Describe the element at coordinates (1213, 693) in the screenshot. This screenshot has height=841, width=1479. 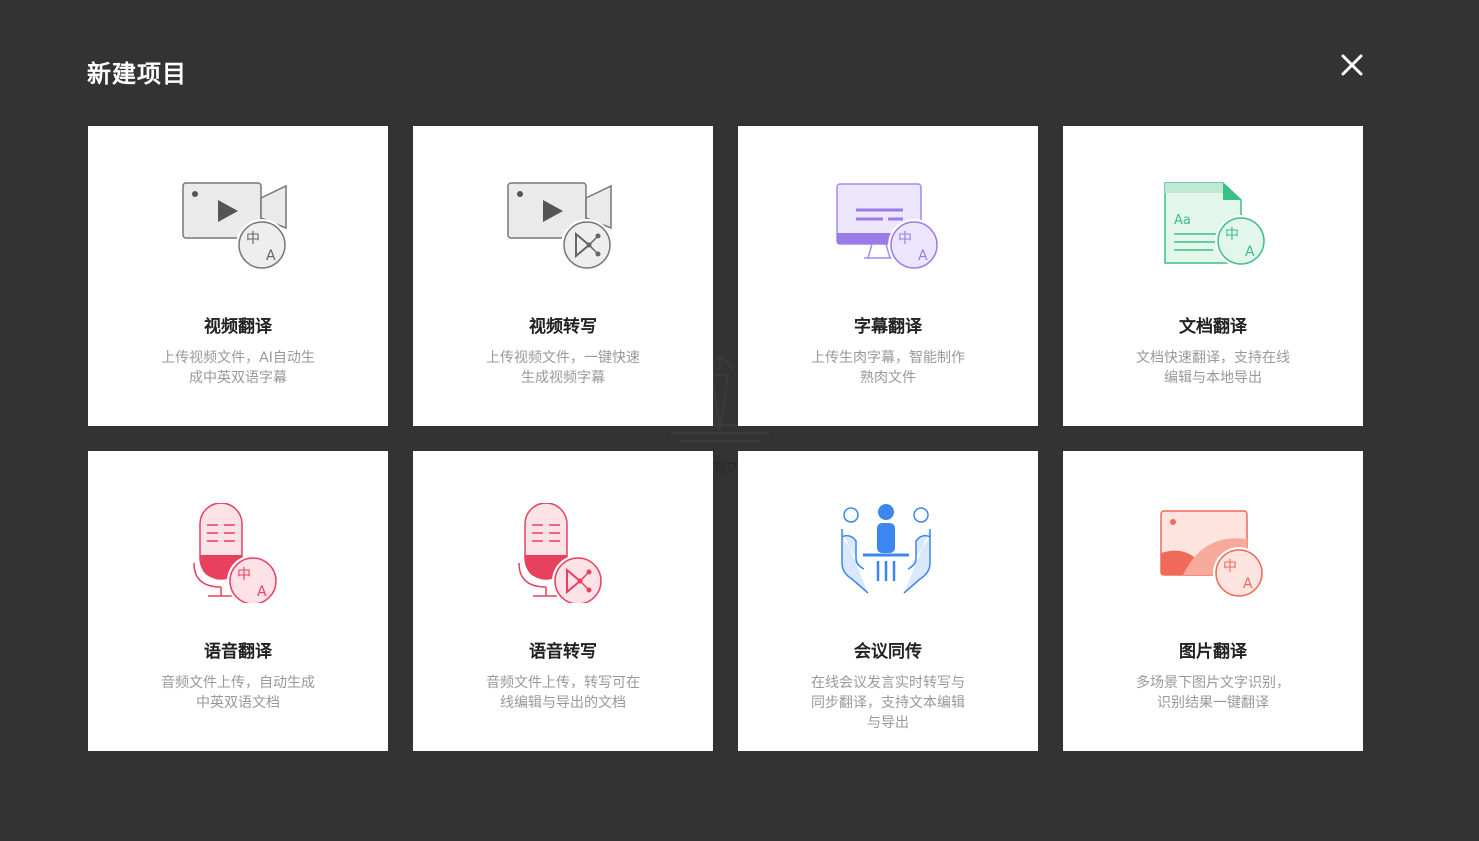
I see `card-description: 多场景下图片文字识别，识别结果一键翻译` at that location.